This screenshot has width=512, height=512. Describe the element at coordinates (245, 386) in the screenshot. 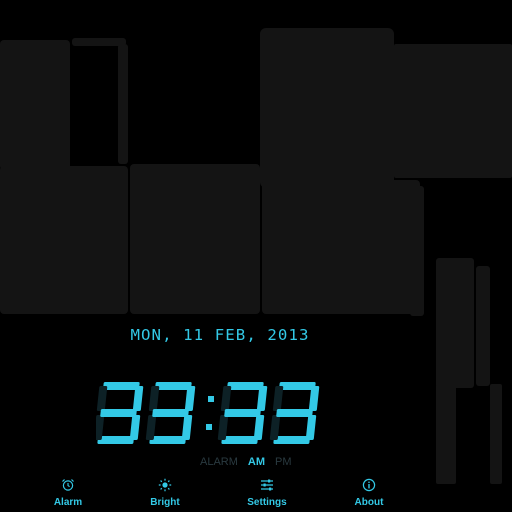

I see `digit-2-segment-a` at that location.